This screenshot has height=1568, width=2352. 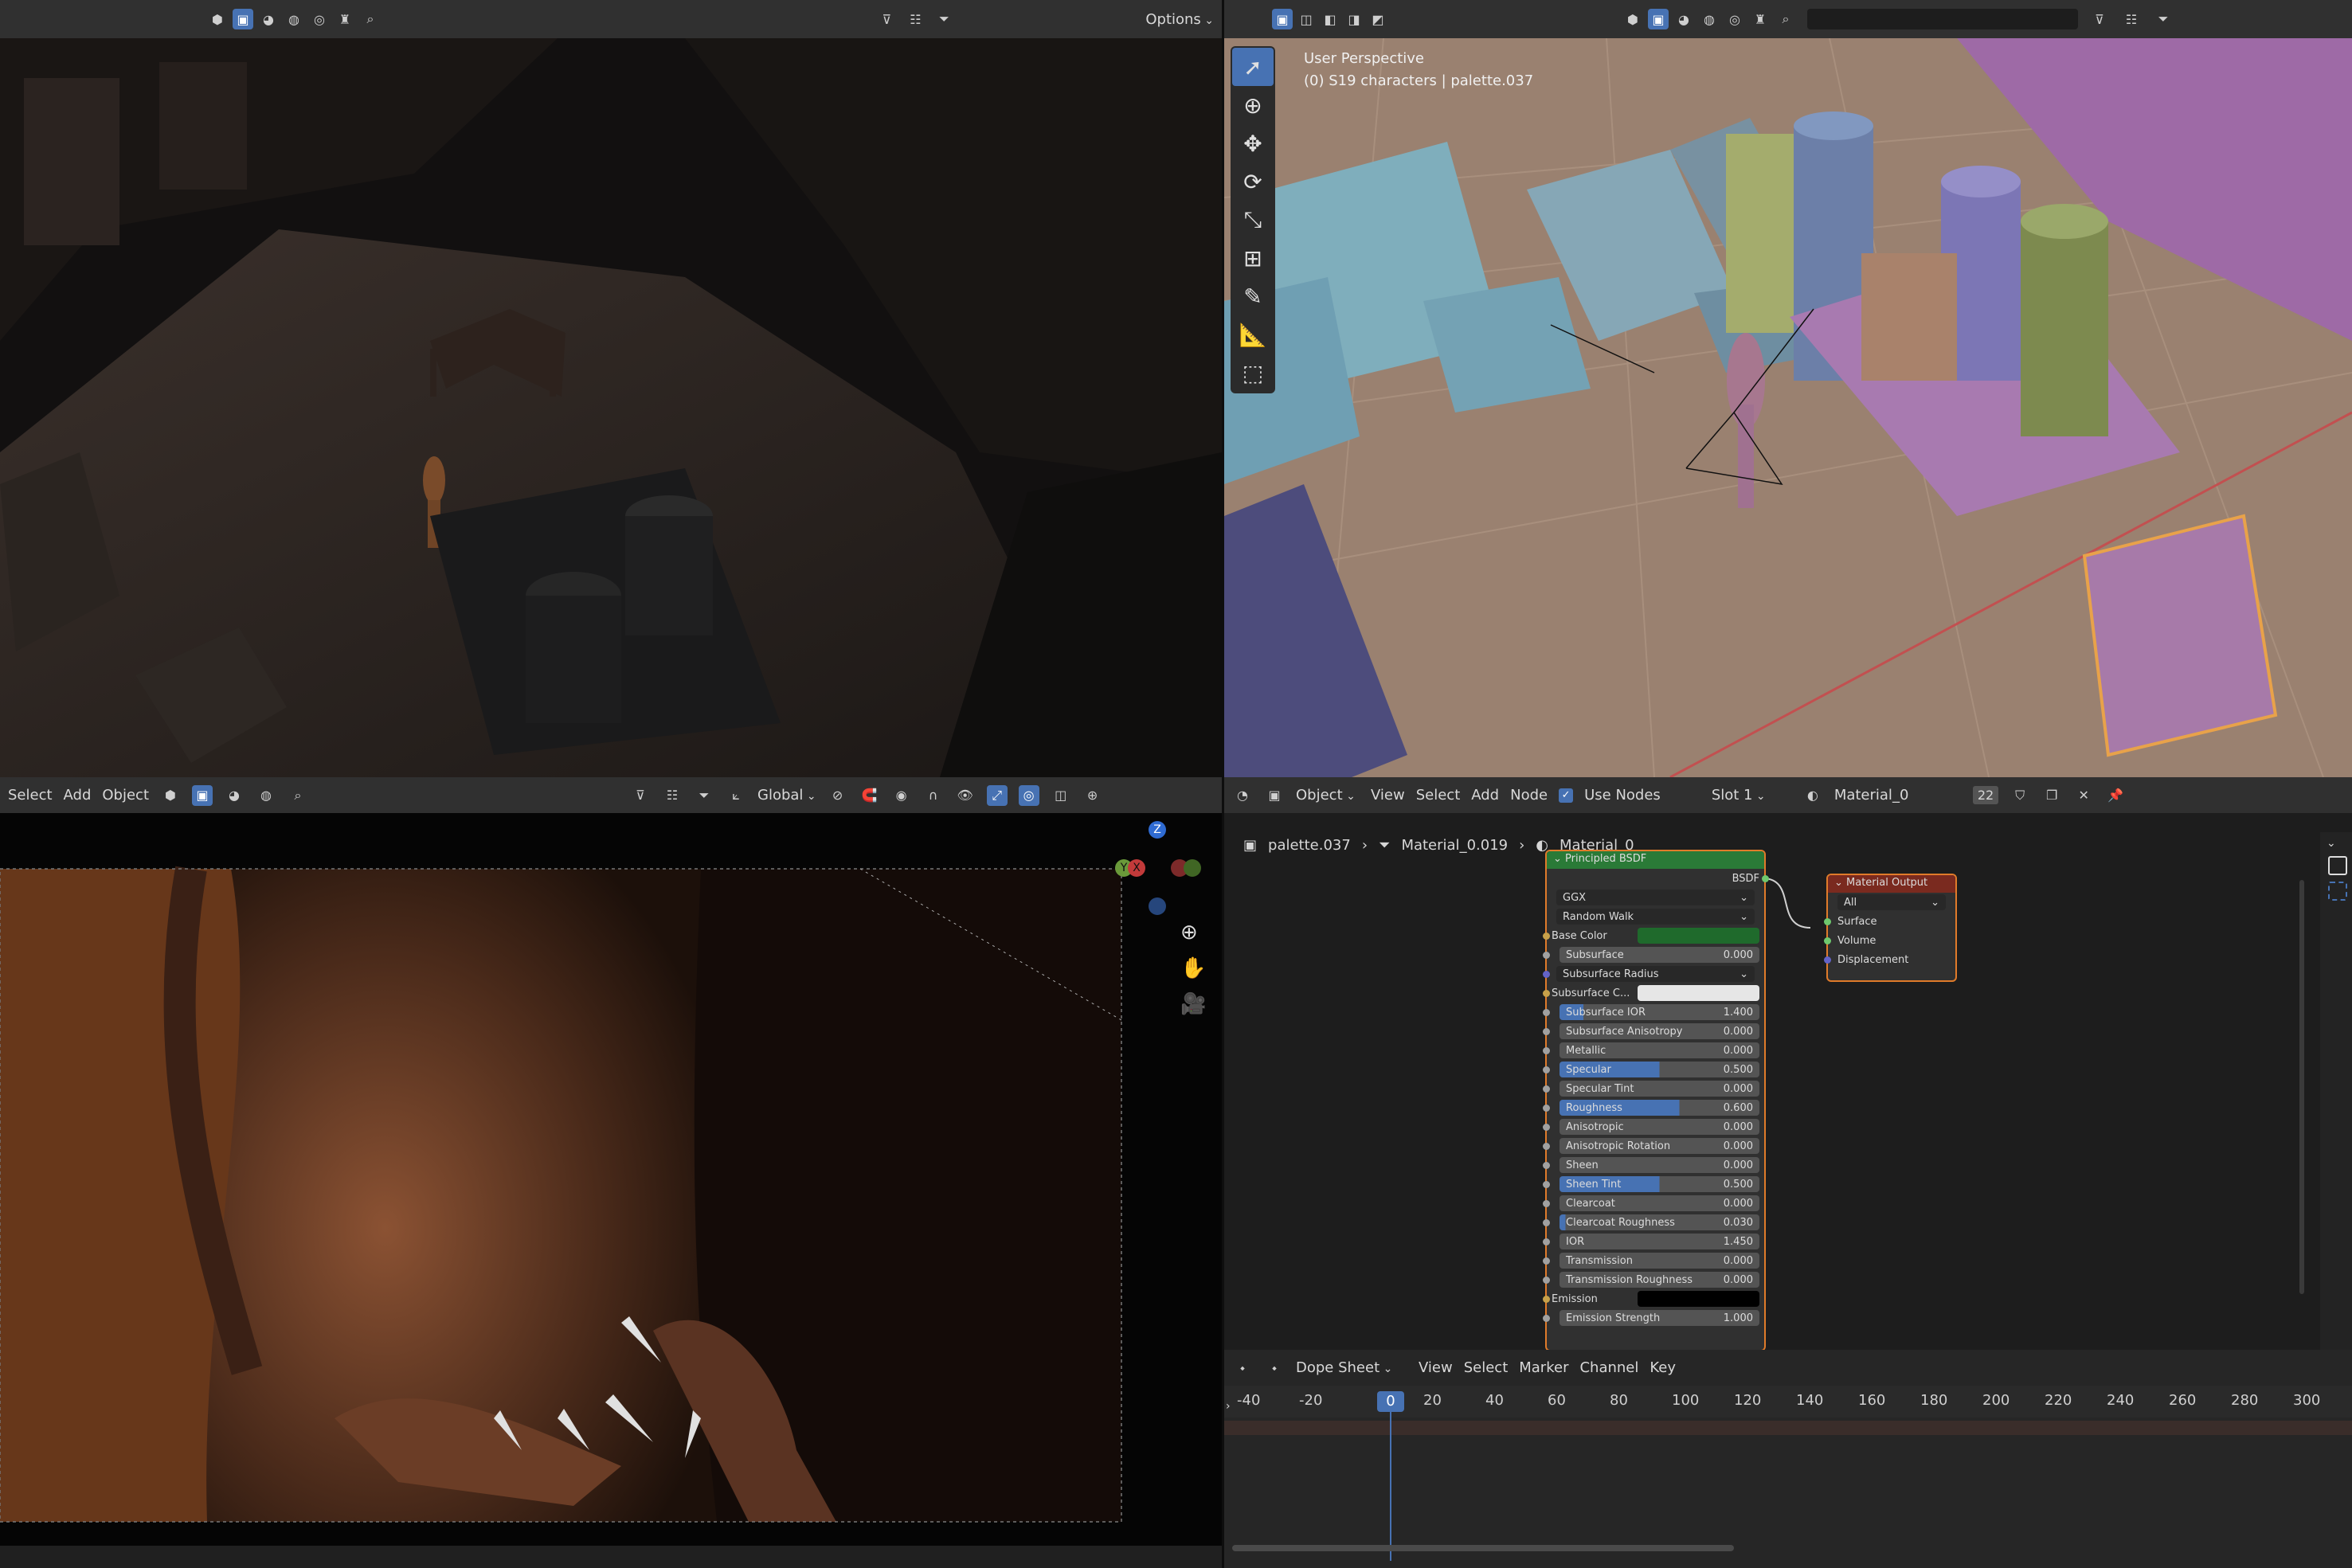 I want to click on z-axis-icon: Z, so click(x=1157, y=830).